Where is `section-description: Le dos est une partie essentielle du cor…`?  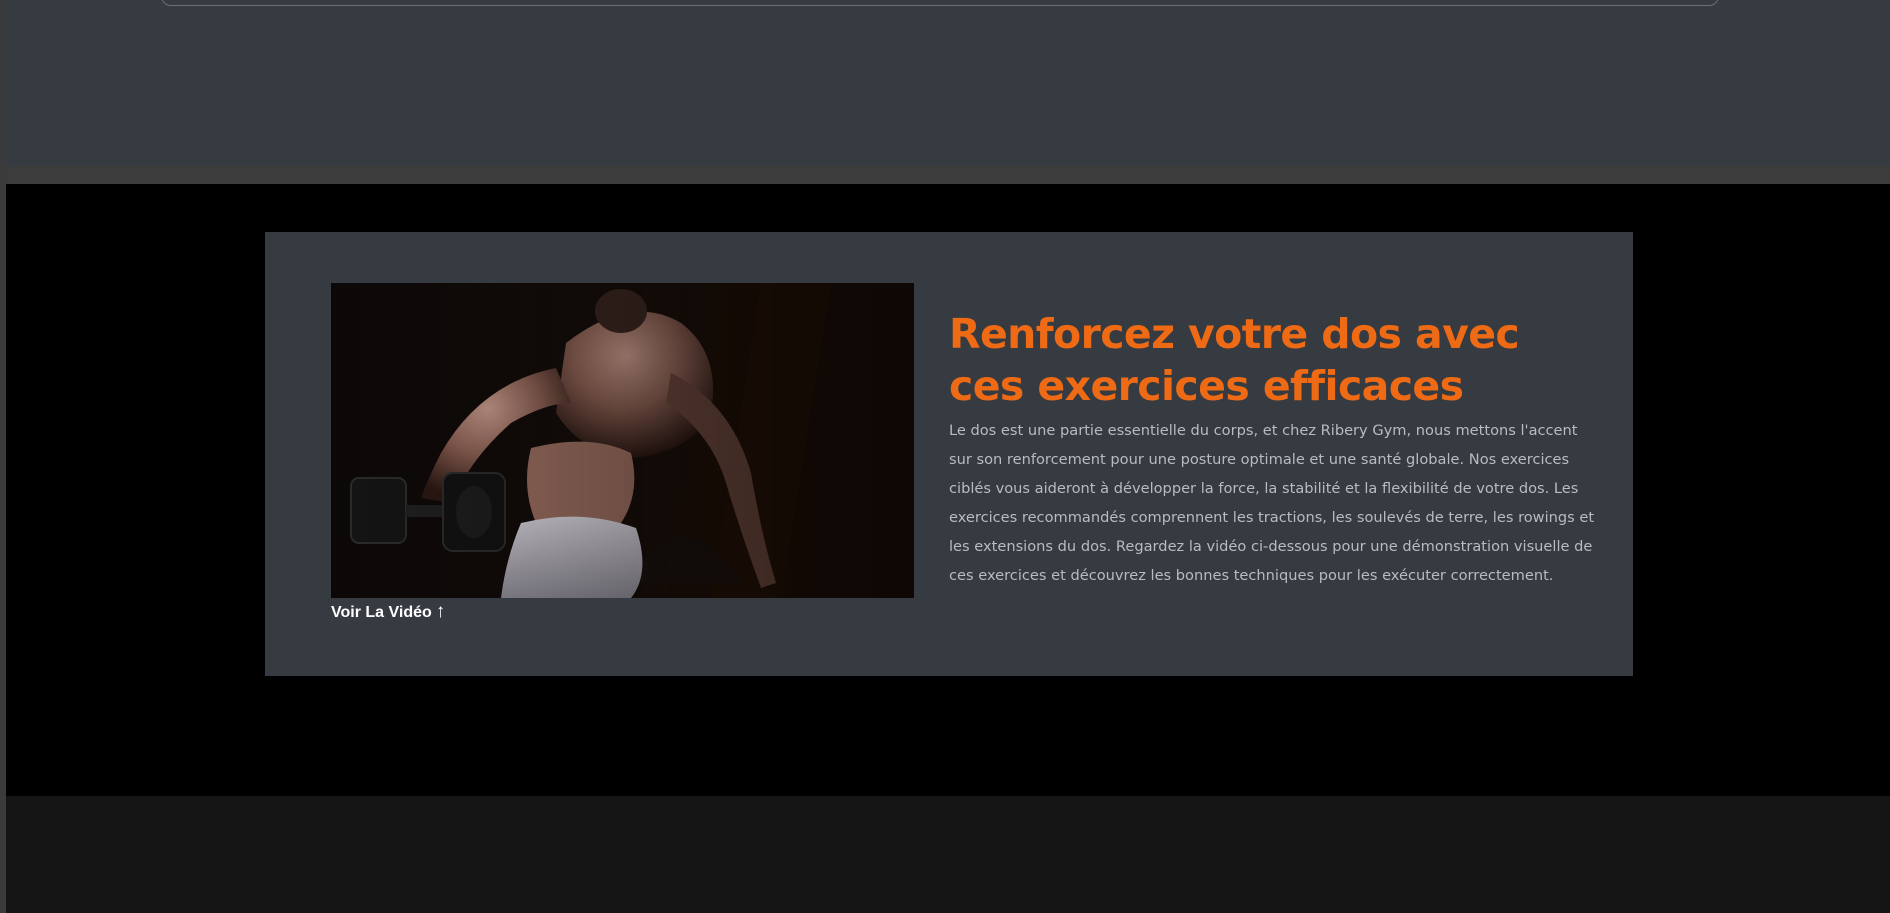
section-description: Le dos est une partie essentielle du cor… is located at coordinates (1272, 503).